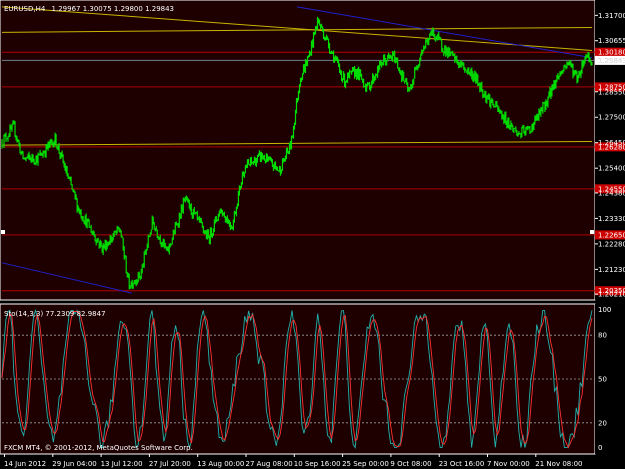 Image resolution: width=625 pixels, height=469 pixels. Describe the element at coordinates (25, 9) in the screenshot. I see `symbol-timeframe: EURUSD,H4` at that location.